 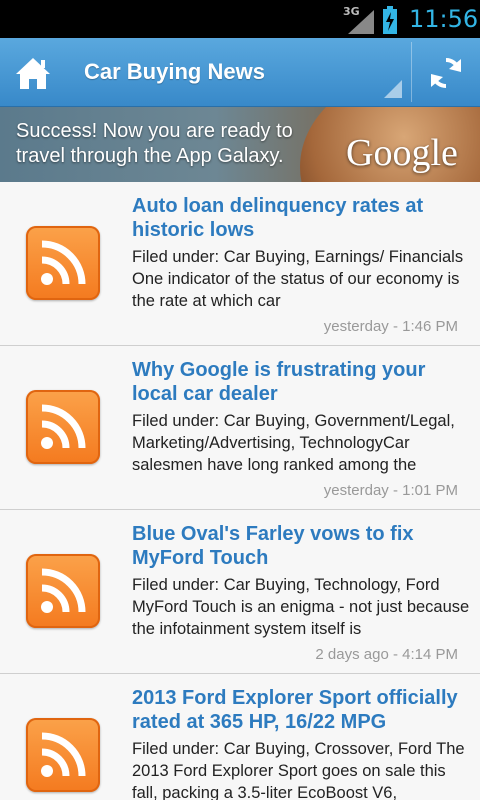 What do you see at coordinates (390, 490) in the screenshot?
I see `item-timestamp: yesterday - 1:01 PM` at bounding box center [390, 490].